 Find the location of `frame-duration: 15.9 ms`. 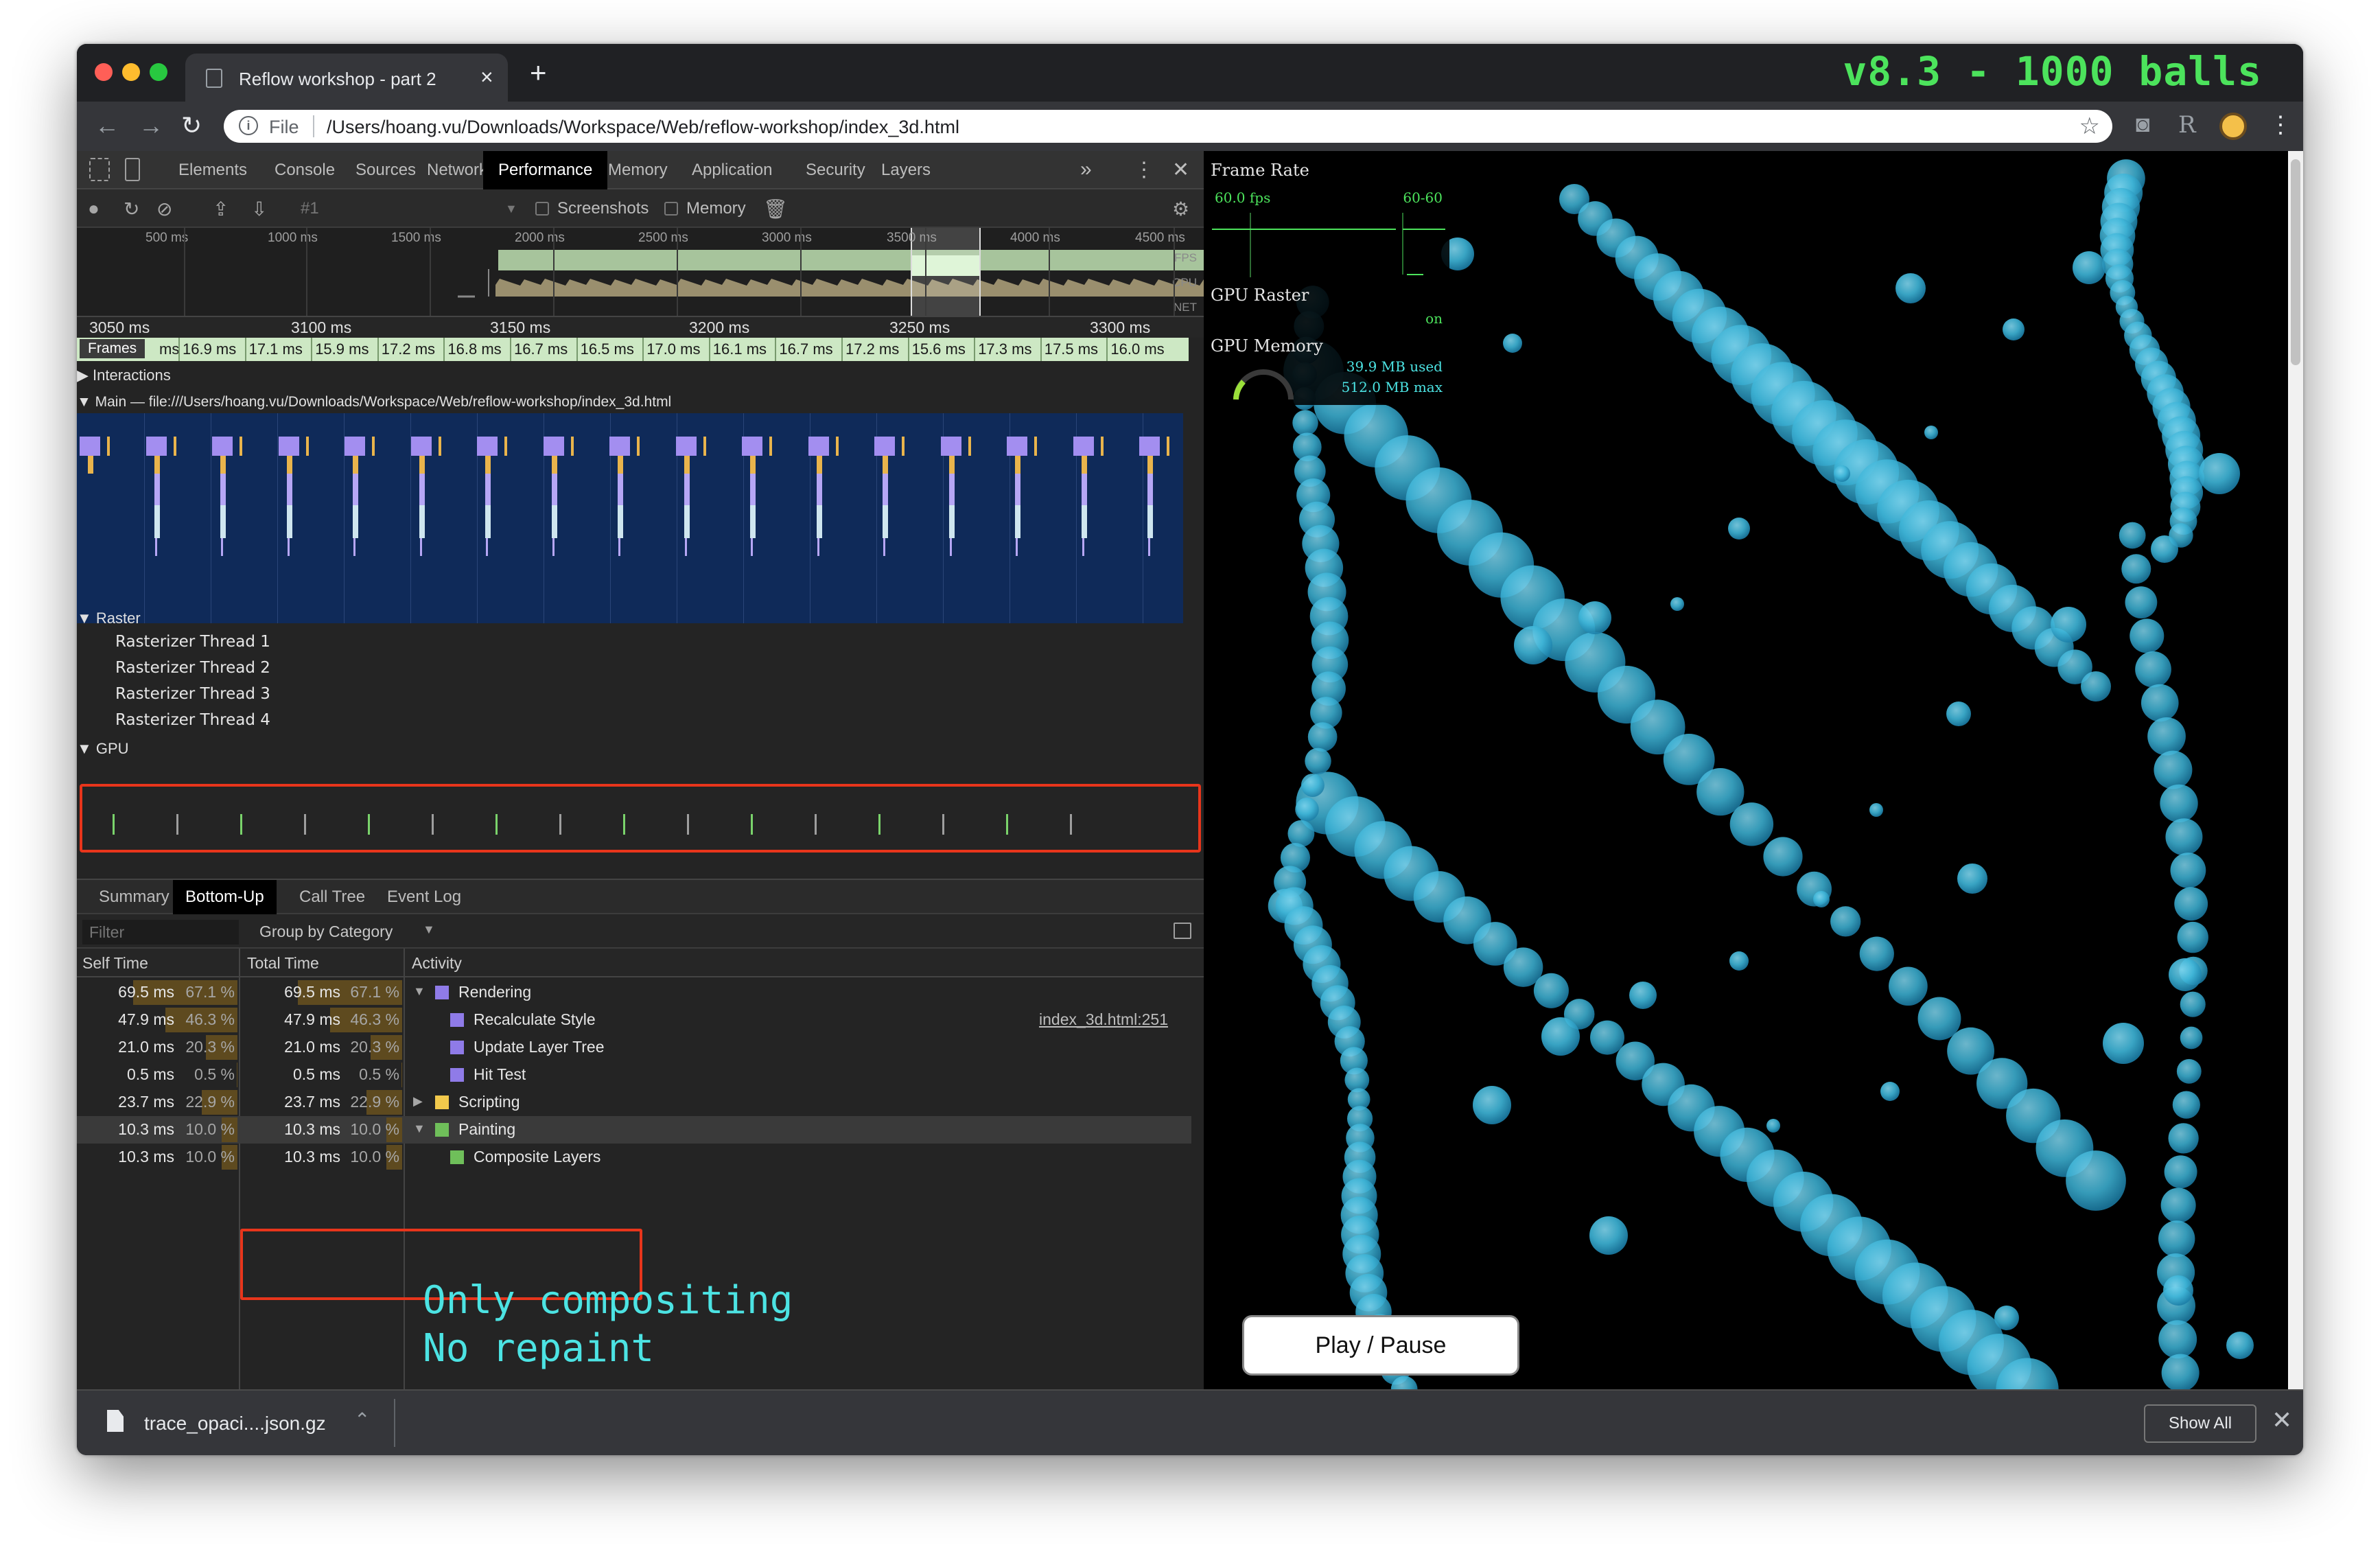

frame-duration: 15.9 ms is located at coordinates (342, 349).